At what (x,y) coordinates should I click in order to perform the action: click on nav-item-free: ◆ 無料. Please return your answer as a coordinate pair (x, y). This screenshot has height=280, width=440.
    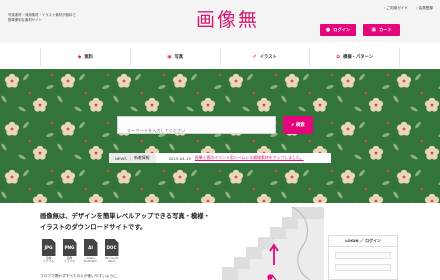
    Looking at the image, I should click on (86, 57).